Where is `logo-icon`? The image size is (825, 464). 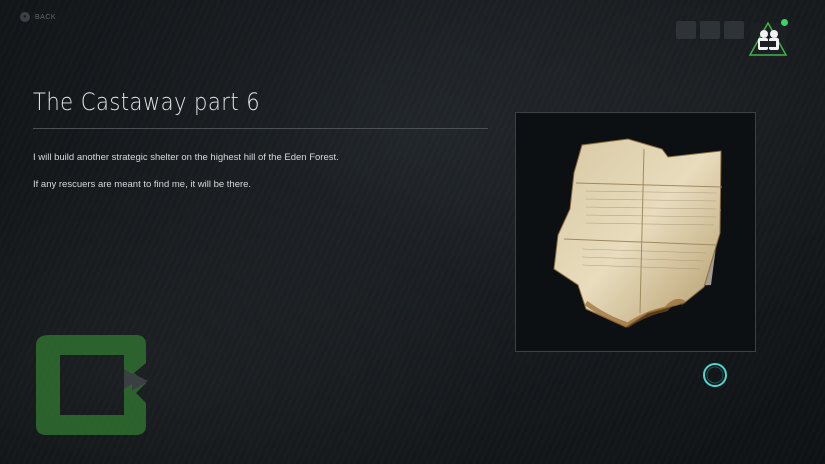 logo-icon is located at coordinates (92, 385).